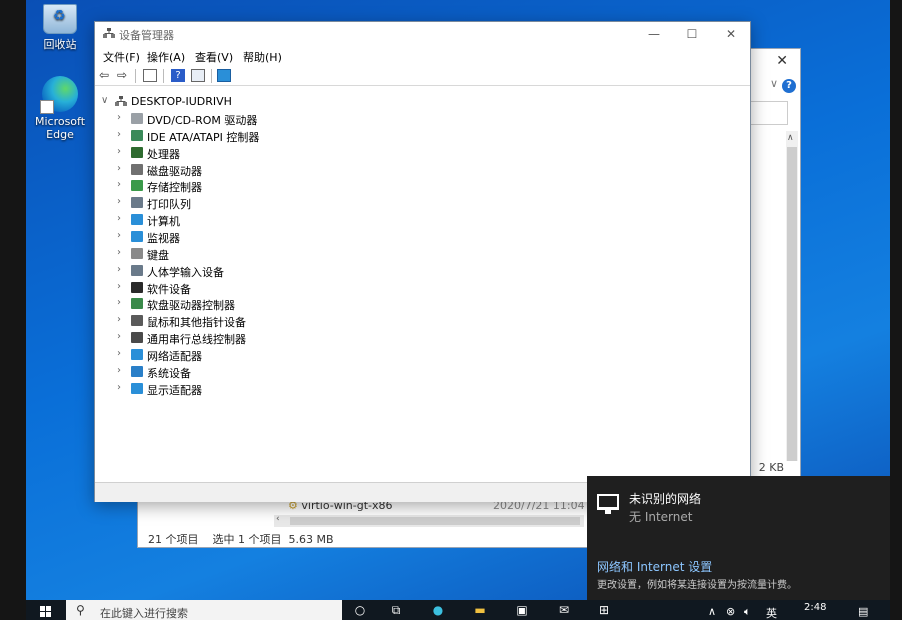 The image size is (902, 620). What do you see at coordinates (458, 610) in the screenshot?
I see `taskbar: ⚲ 在此键入进行搜索 ○ ⧉ ● ▬ ▣ ✉ ⊞ ∧ ⊗ 🔈︎ 英 2:48 ▤` at bounding box center [458, 610].